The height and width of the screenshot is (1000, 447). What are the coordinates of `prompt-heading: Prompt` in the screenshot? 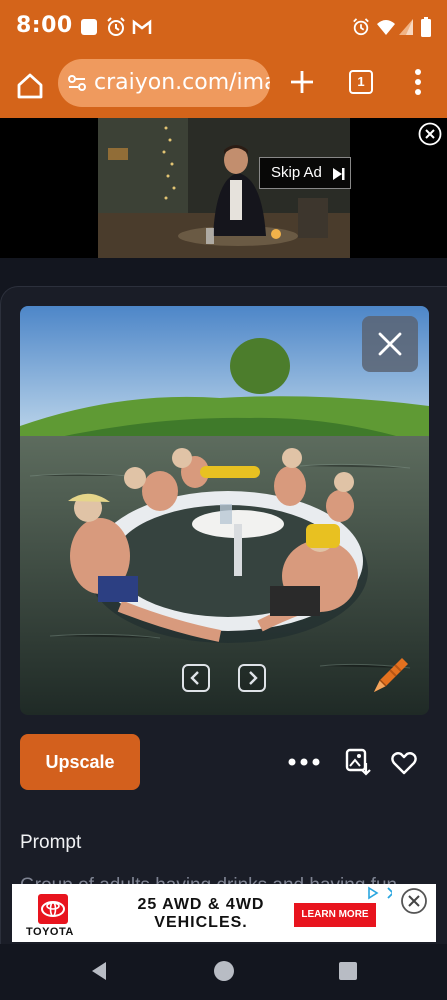 It's located at (51, 842).